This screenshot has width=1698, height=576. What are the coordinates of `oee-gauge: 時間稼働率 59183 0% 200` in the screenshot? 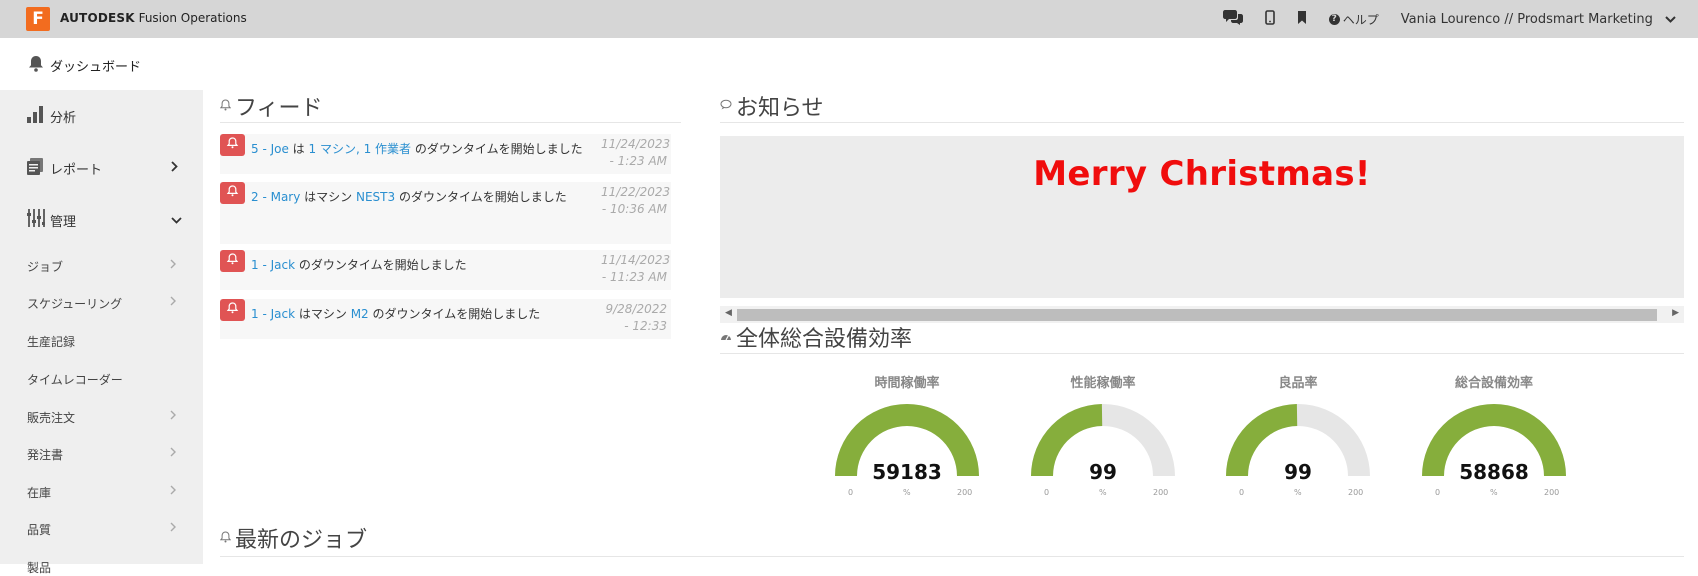 It's located at (907, 437).